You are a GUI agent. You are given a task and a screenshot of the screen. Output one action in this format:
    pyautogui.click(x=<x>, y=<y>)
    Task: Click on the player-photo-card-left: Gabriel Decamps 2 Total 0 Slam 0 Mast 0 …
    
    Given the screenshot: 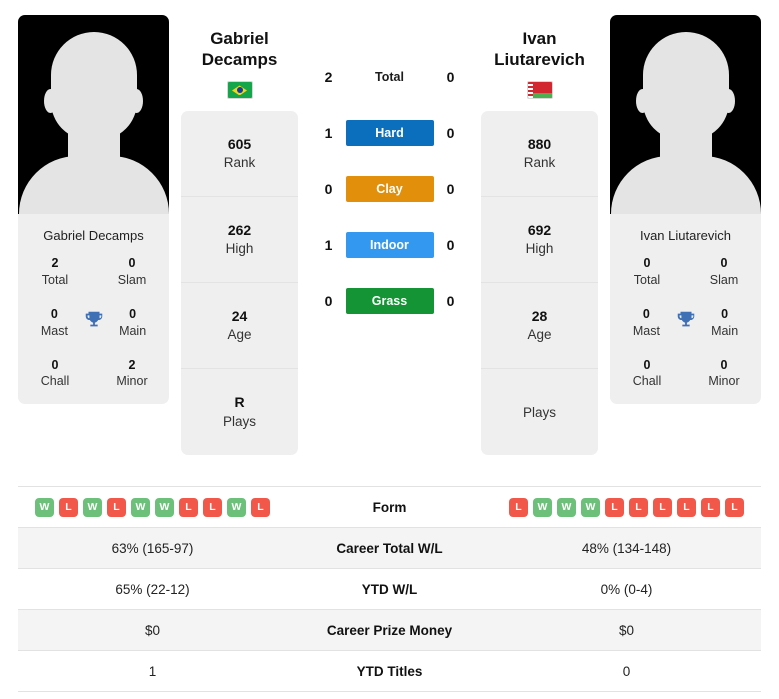 What is the action you would take?
    pyautogui.click(x=93, y=210)
    